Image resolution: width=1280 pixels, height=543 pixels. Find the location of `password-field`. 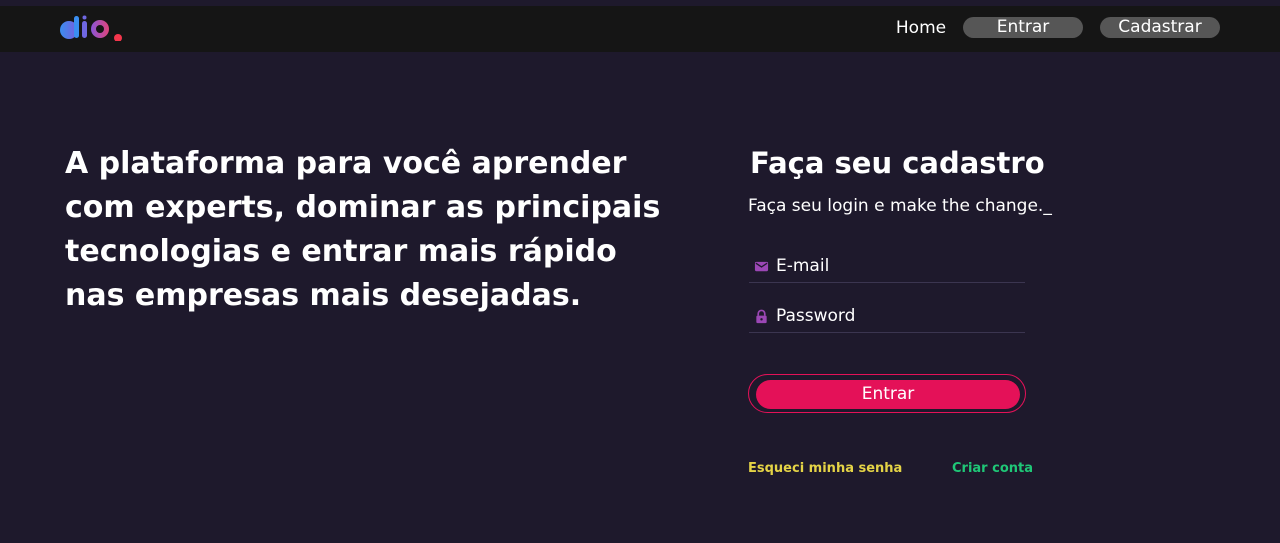

password-field is located at coordinates (887, 316).